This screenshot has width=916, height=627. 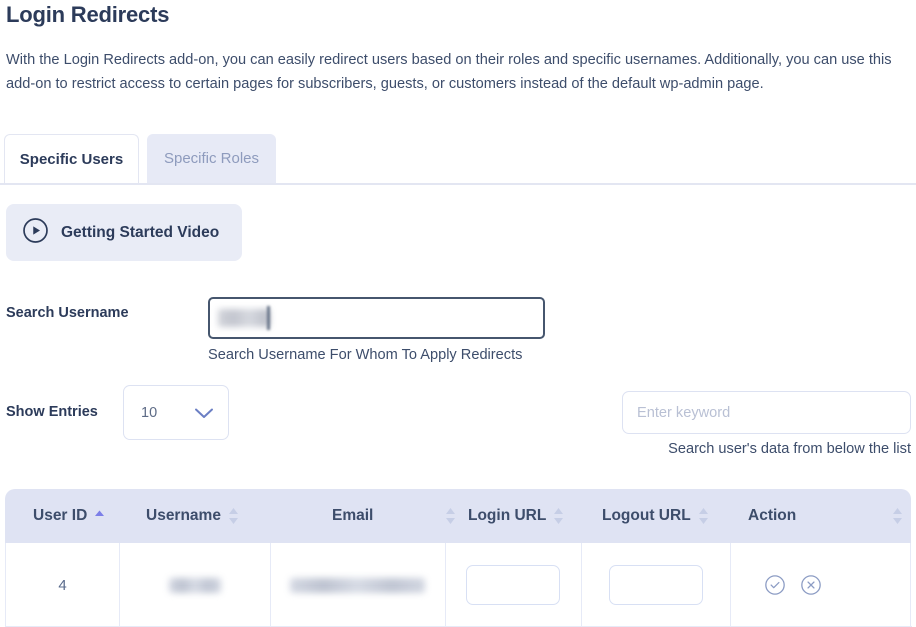 What do you see at coordinates (825, 516) in the screenshot?
I see `table-header-action: Action` at bounding box center [825, 516].